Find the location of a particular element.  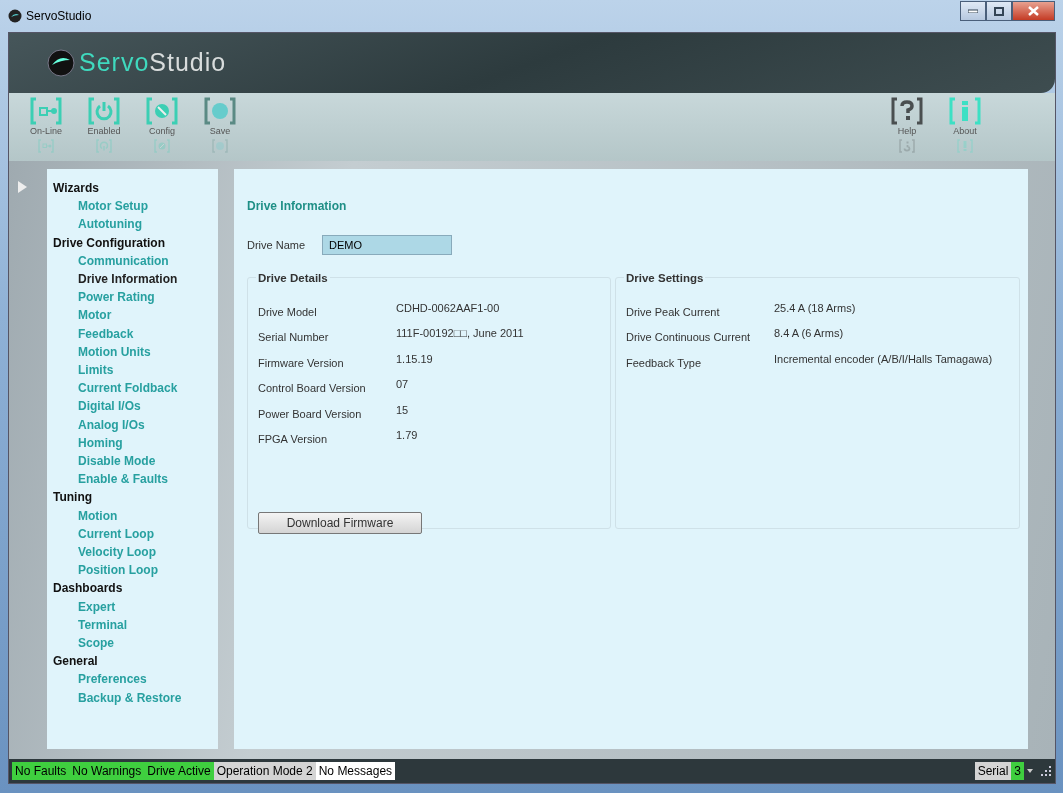

field-value: 8.4 A (6 Arms) is located at coordinates (809, 334).